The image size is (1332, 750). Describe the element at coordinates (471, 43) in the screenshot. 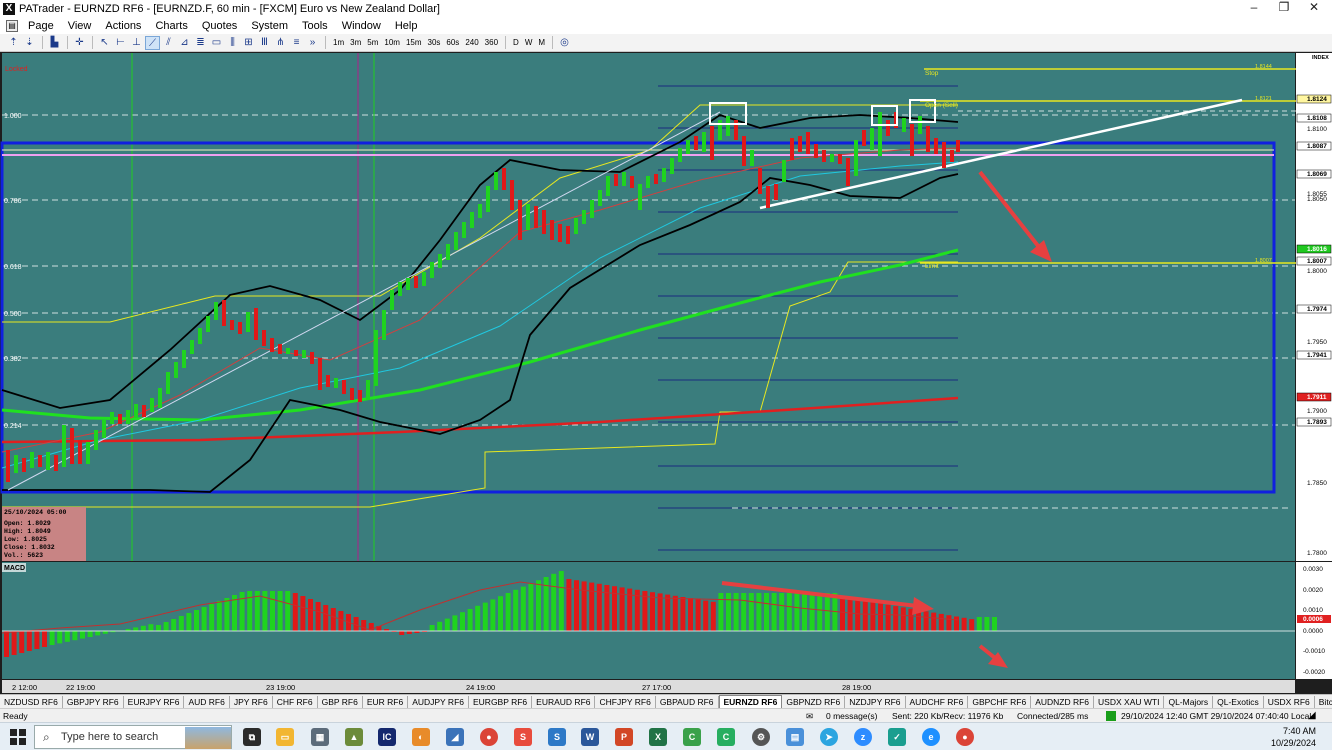

I see `timeframe-240: 240` at that location.